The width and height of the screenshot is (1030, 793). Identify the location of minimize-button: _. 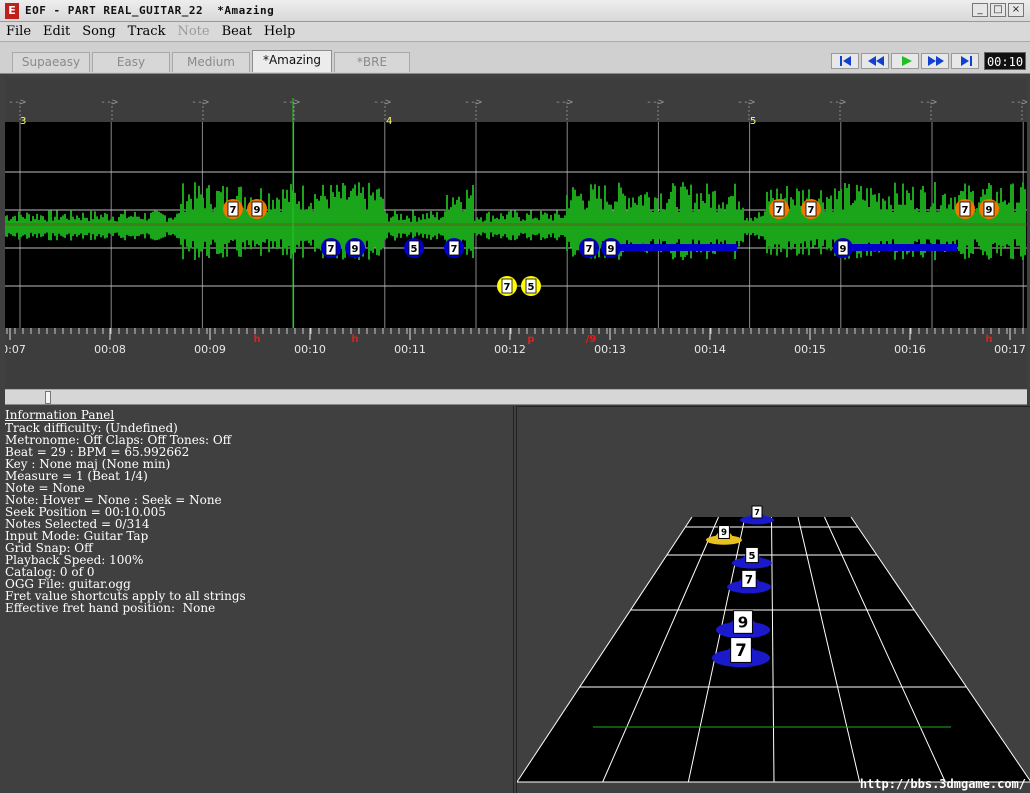
(980, 10).